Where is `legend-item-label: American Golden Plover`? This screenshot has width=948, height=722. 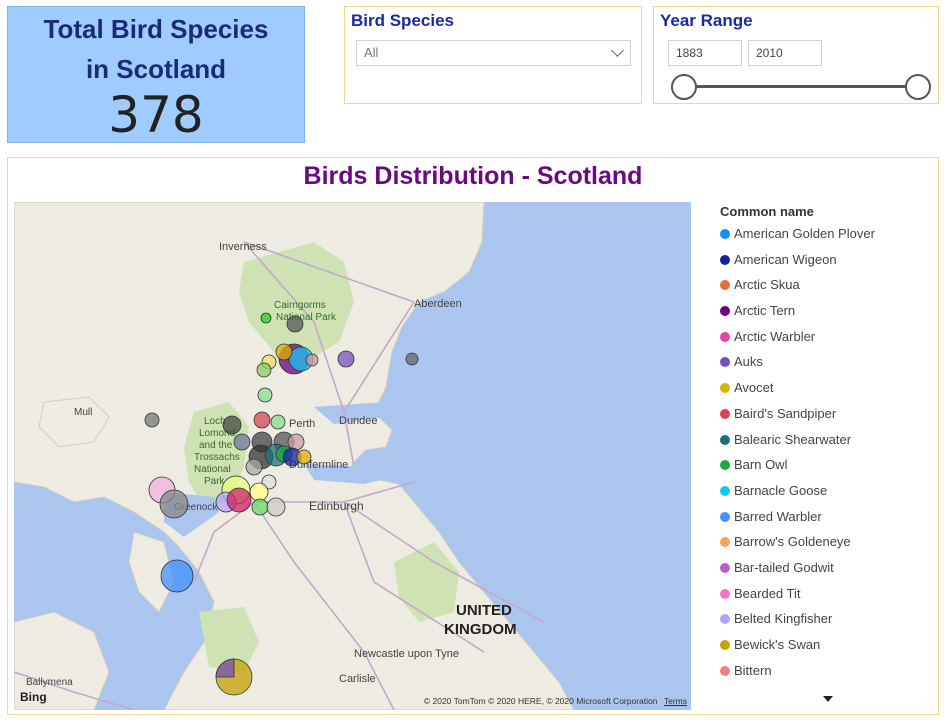 legend-item-label: American Golden Plover is located at coordinates (804, 233).